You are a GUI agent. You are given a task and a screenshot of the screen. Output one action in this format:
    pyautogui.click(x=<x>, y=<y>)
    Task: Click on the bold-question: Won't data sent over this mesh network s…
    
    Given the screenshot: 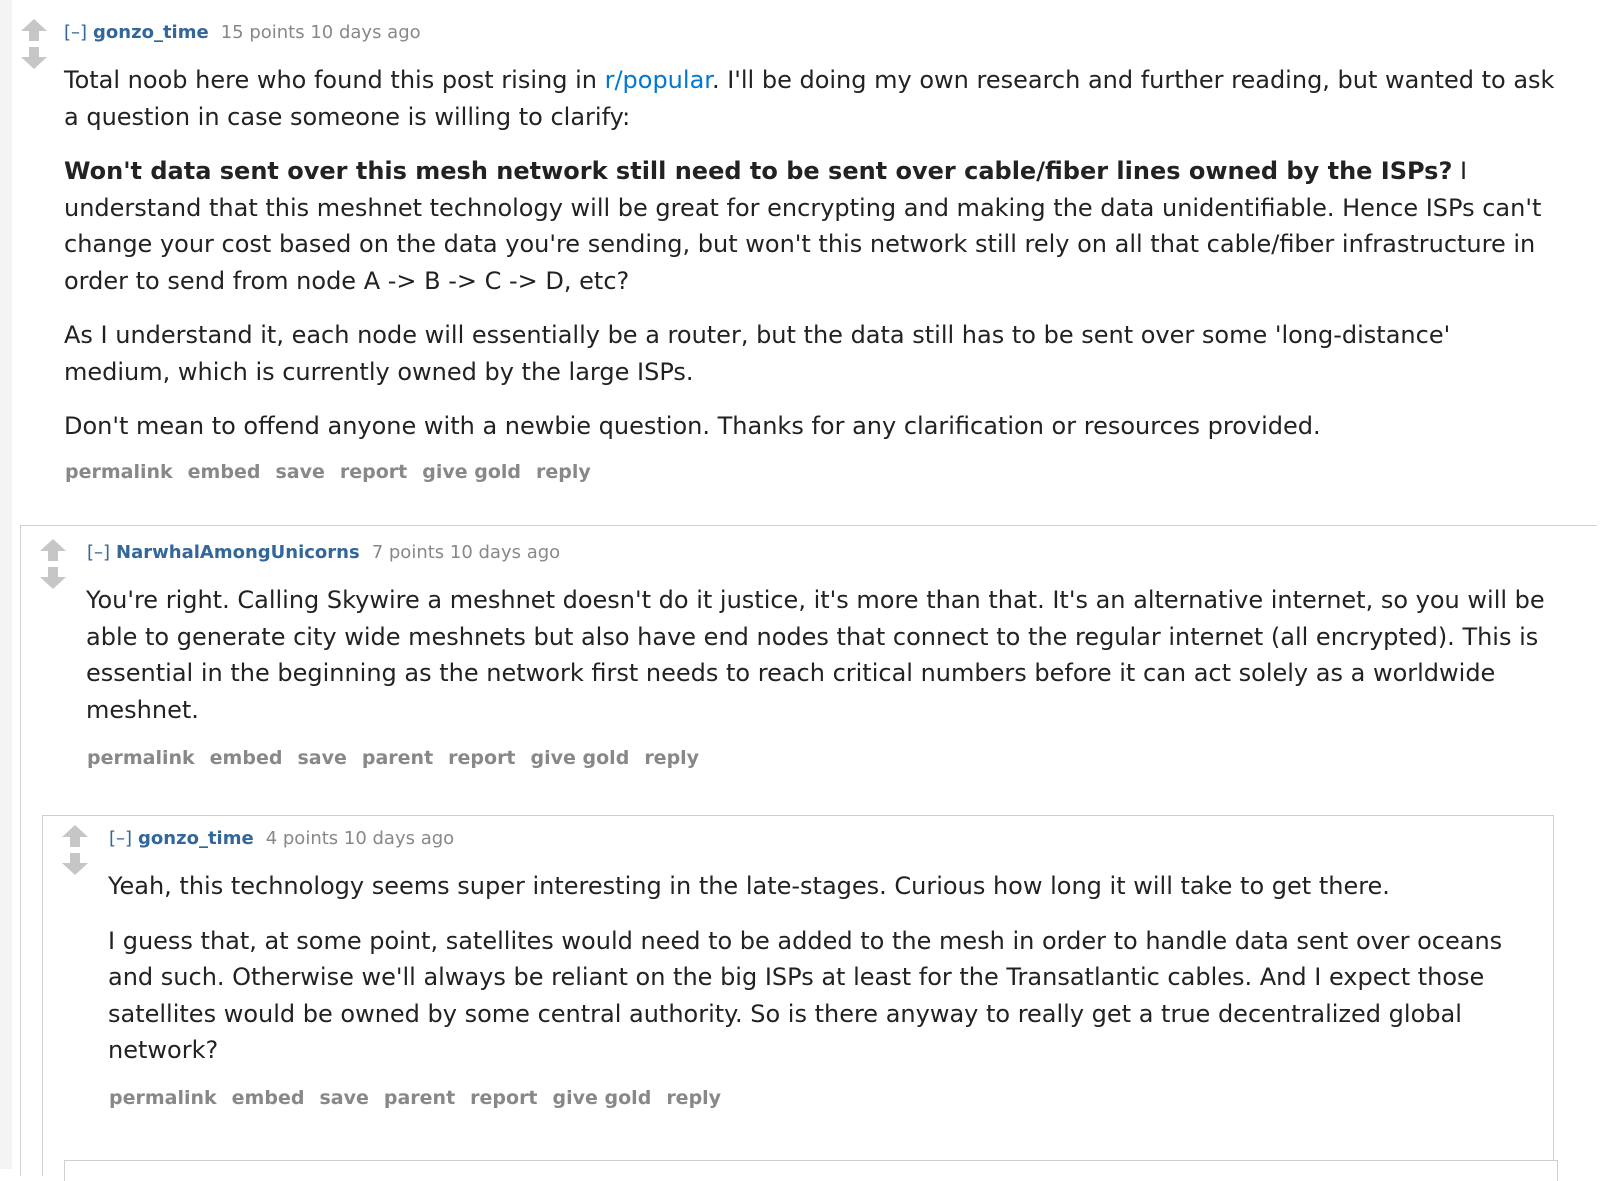 What is the action you would take?
    pyautogui.click(x=758, y=171)
    